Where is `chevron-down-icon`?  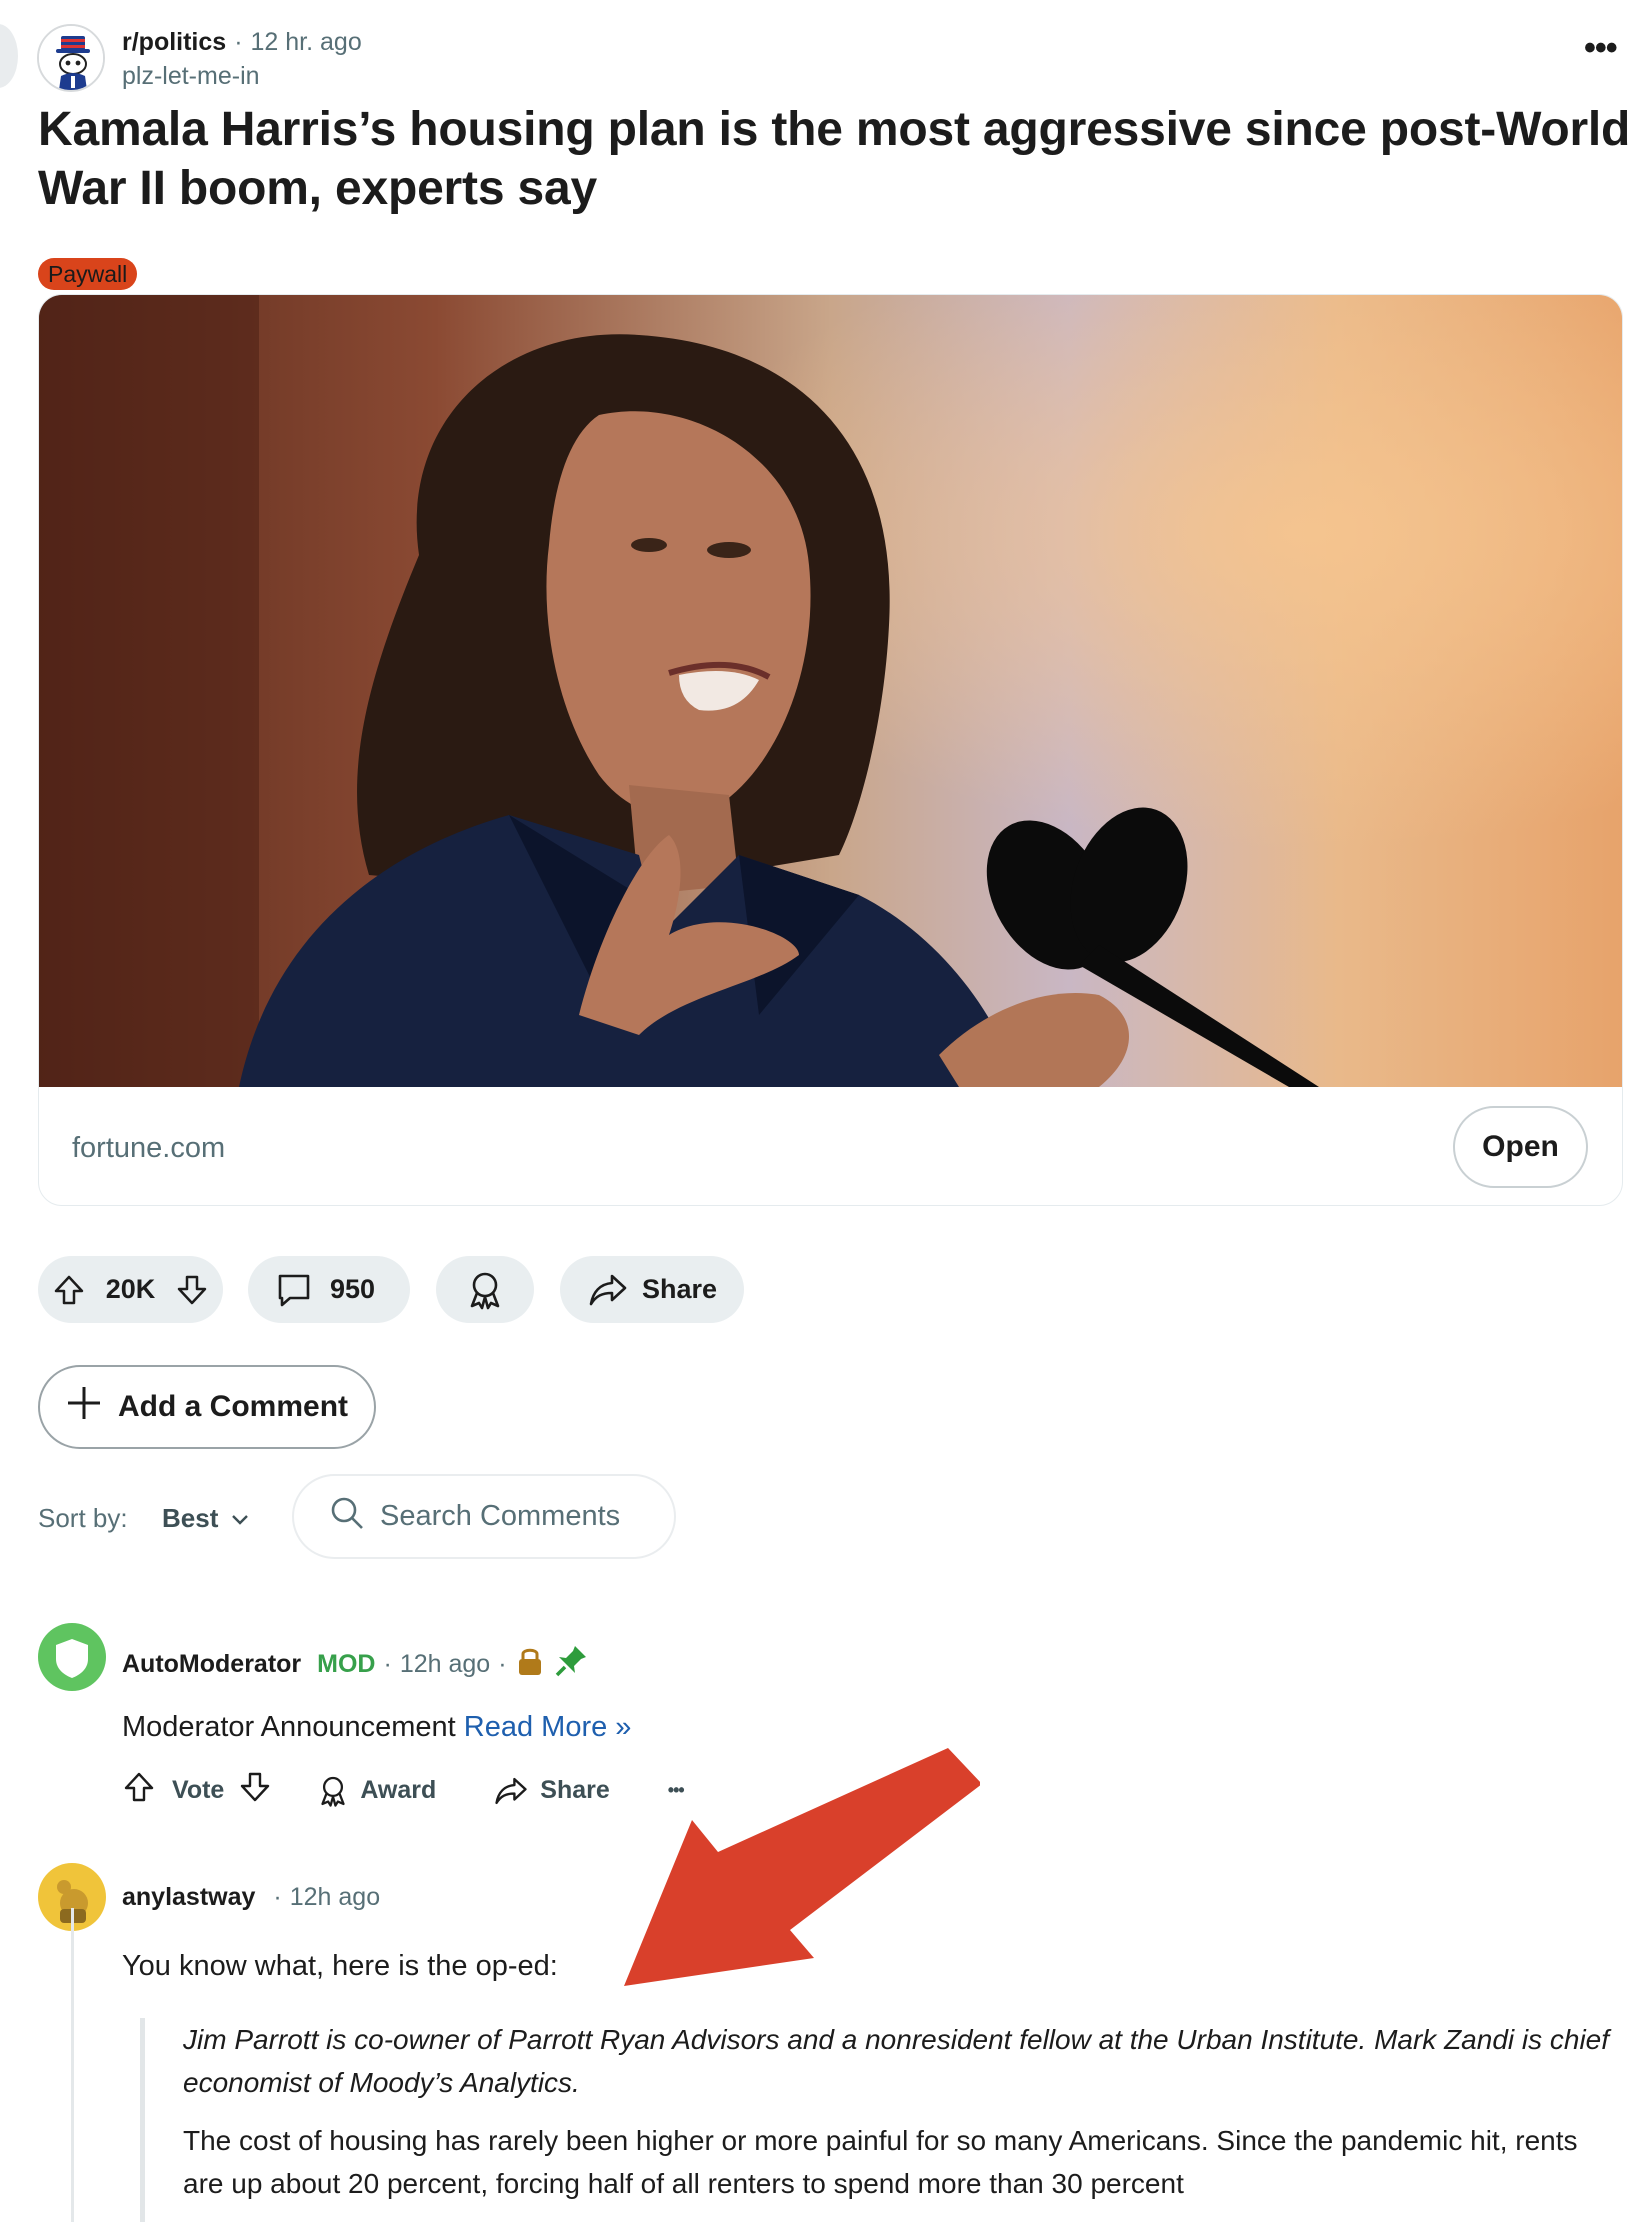 chevron-down-icon is located at coordinates (240, 1518).